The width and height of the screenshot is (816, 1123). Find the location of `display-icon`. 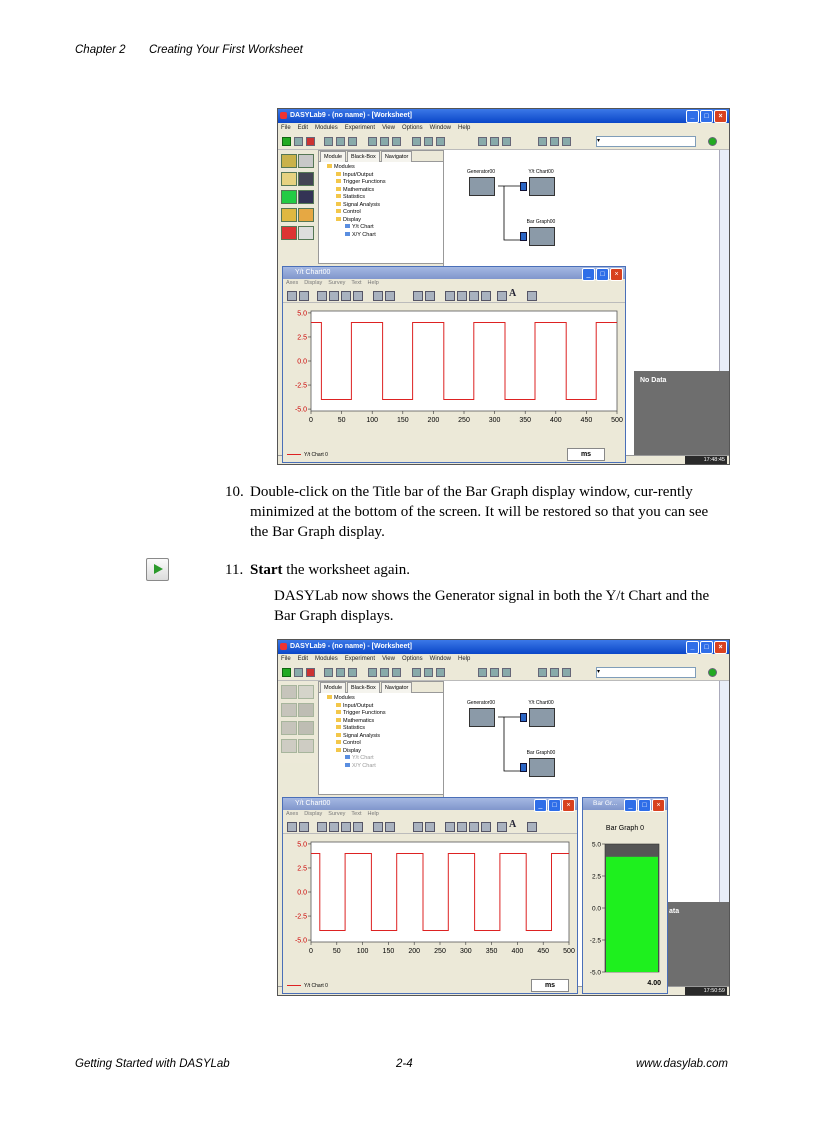

display-icon is located at coordinates (396, 672).